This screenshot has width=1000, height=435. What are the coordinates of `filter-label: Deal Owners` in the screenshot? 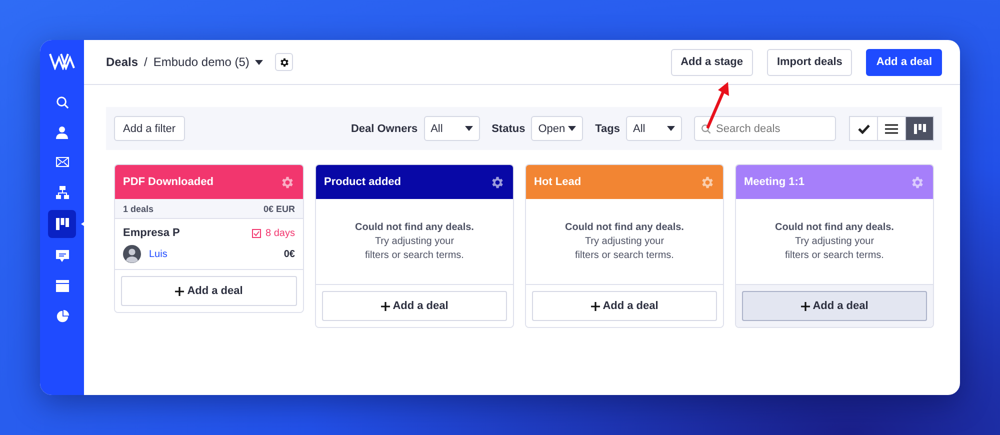 It's located at (384, 128).